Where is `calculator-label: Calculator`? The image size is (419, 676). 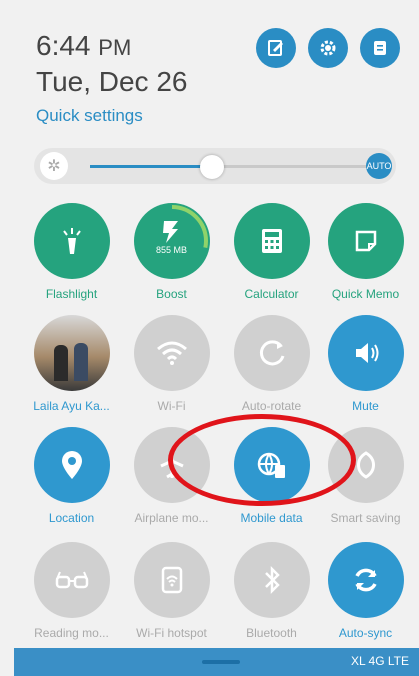
calculator-label: Calculator is located at coordinates (271, 294).